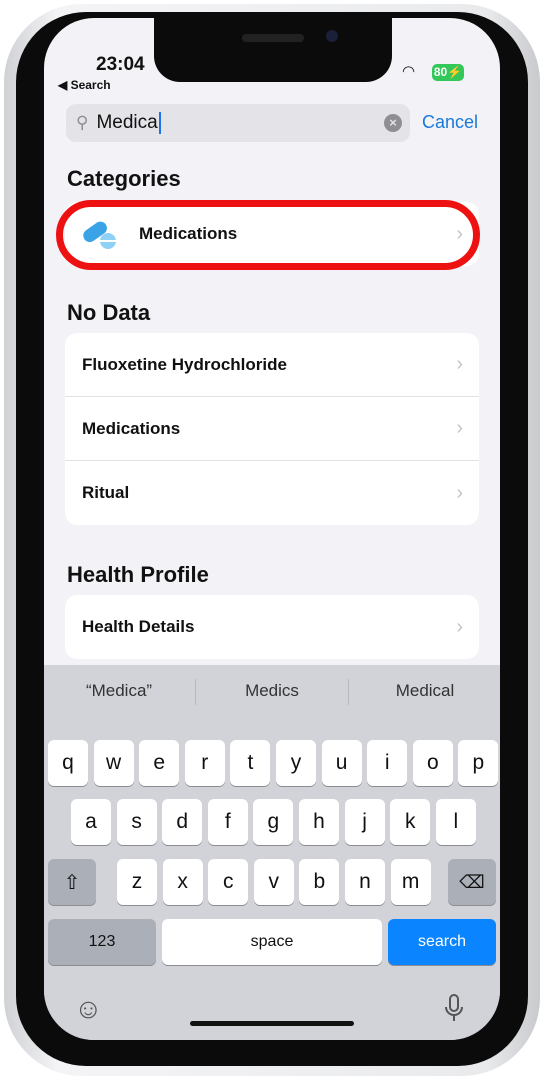 The image size is (544, 1080). What do you see at coordinates (182, 822) in the screenshot?
I see `key-d: d` at bounding box center [182, 822].